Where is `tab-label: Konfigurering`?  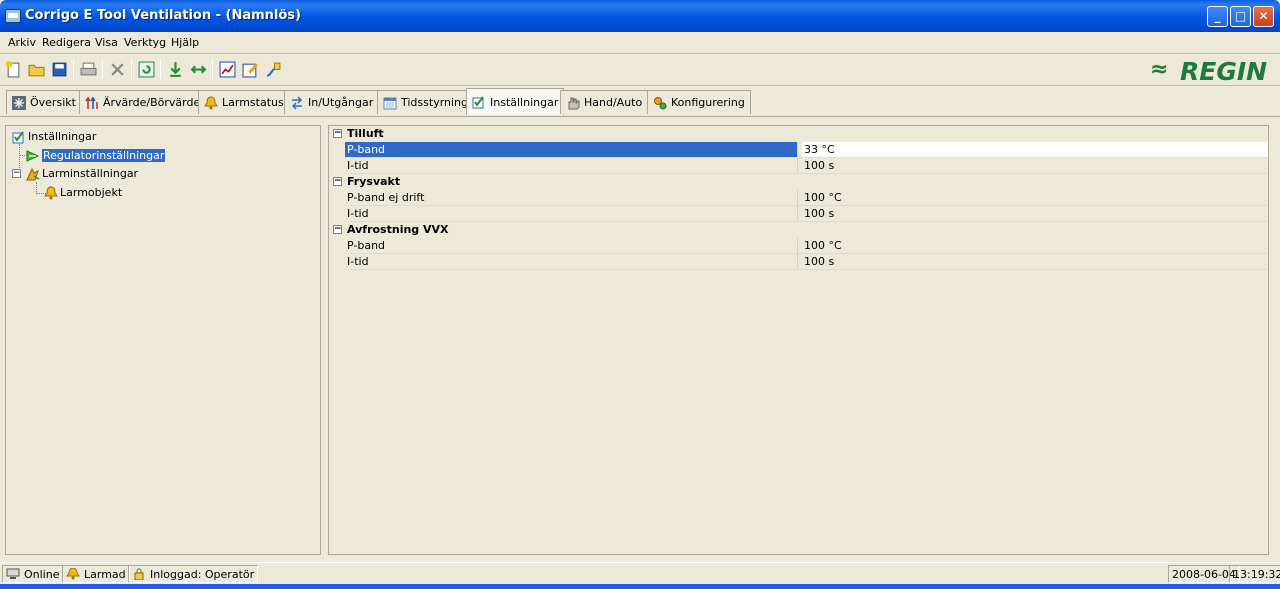 tab-label: Konfigurering is located at coordinates (708, 102).